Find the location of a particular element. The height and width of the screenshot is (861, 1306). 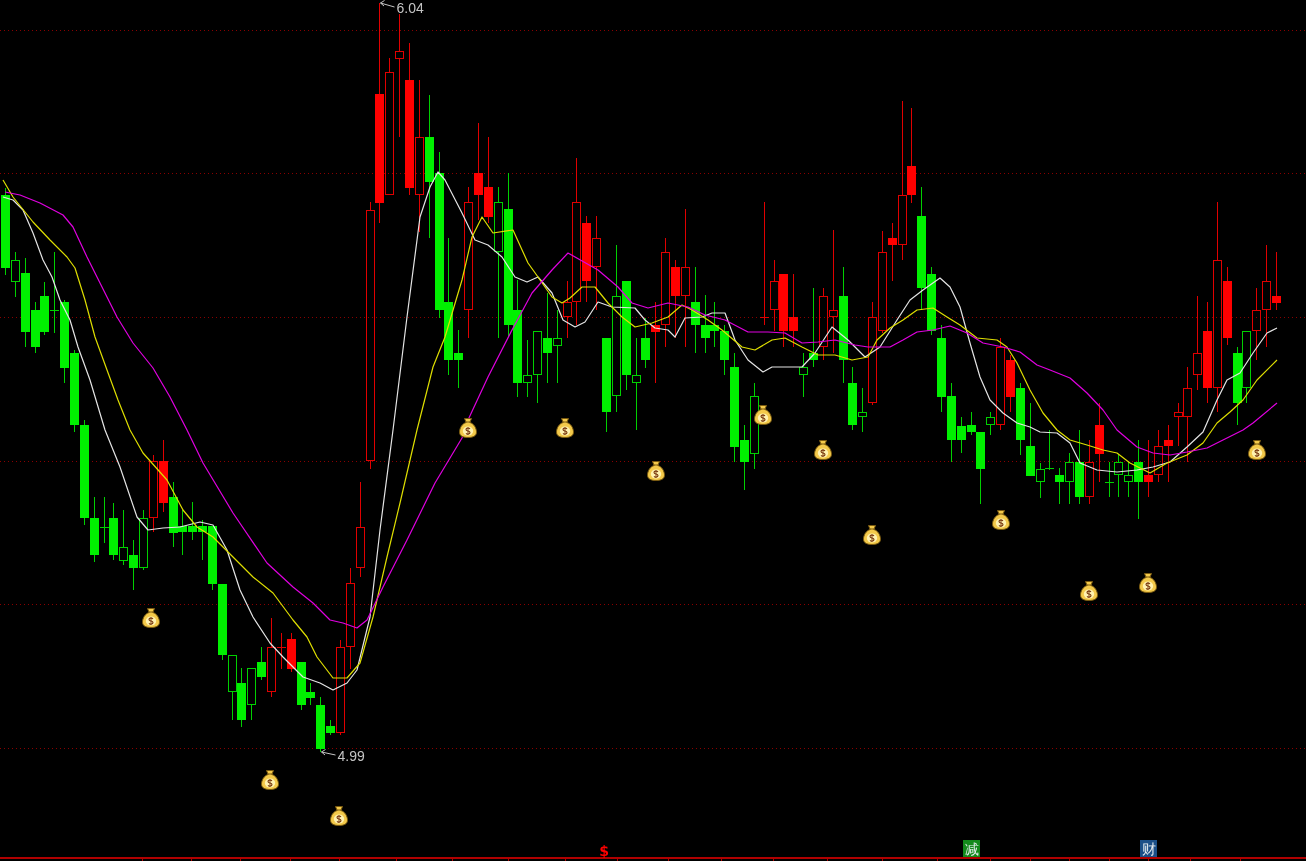

signal-mark: $ is located at coordinates (604, 851).